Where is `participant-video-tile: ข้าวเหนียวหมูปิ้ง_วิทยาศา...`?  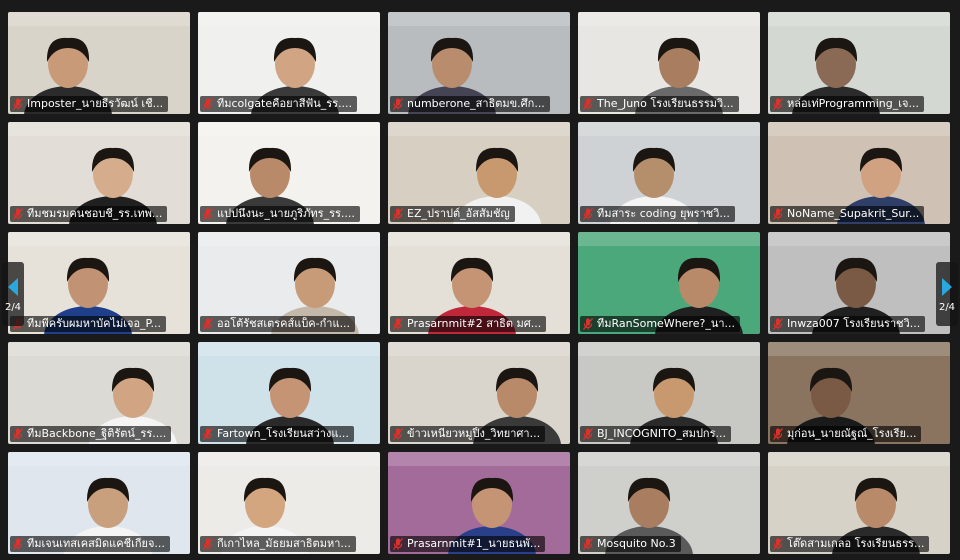
participant-video-tile: ข้าวเหนียวหมูปิ้ง_วิทยาศา... is located at coordinates (479, 393).